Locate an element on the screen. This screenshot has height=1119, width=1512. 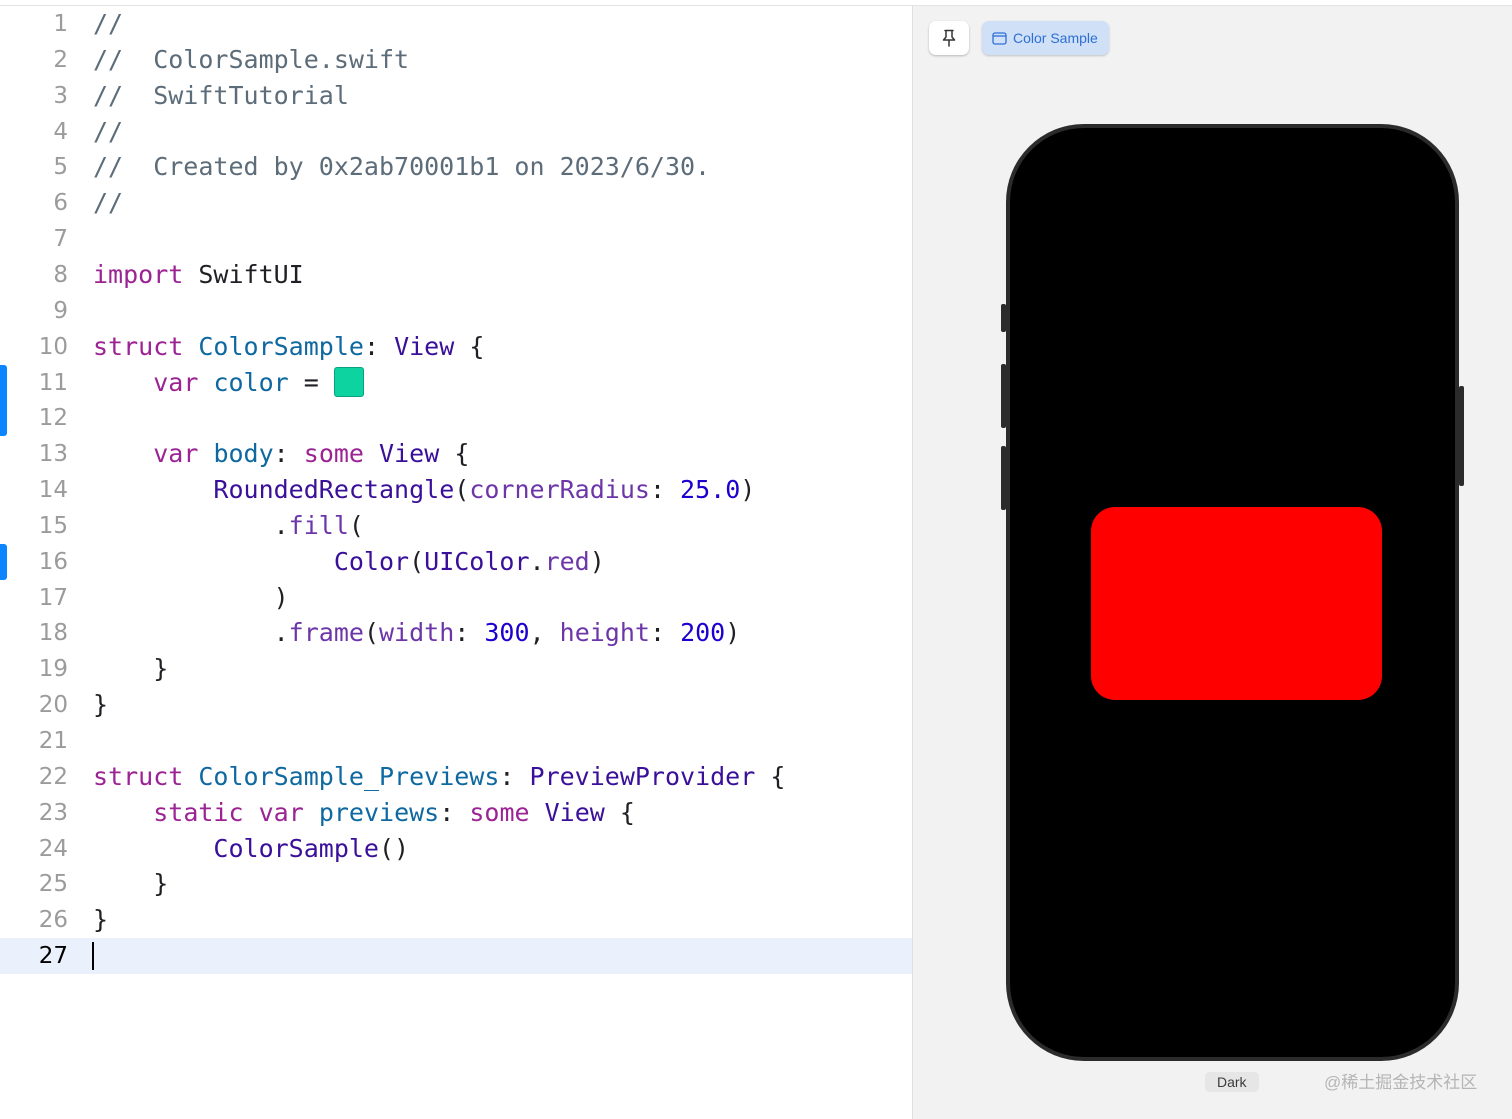
code-line: 23 static var previews: some View { is located at coordinates (456, 813).